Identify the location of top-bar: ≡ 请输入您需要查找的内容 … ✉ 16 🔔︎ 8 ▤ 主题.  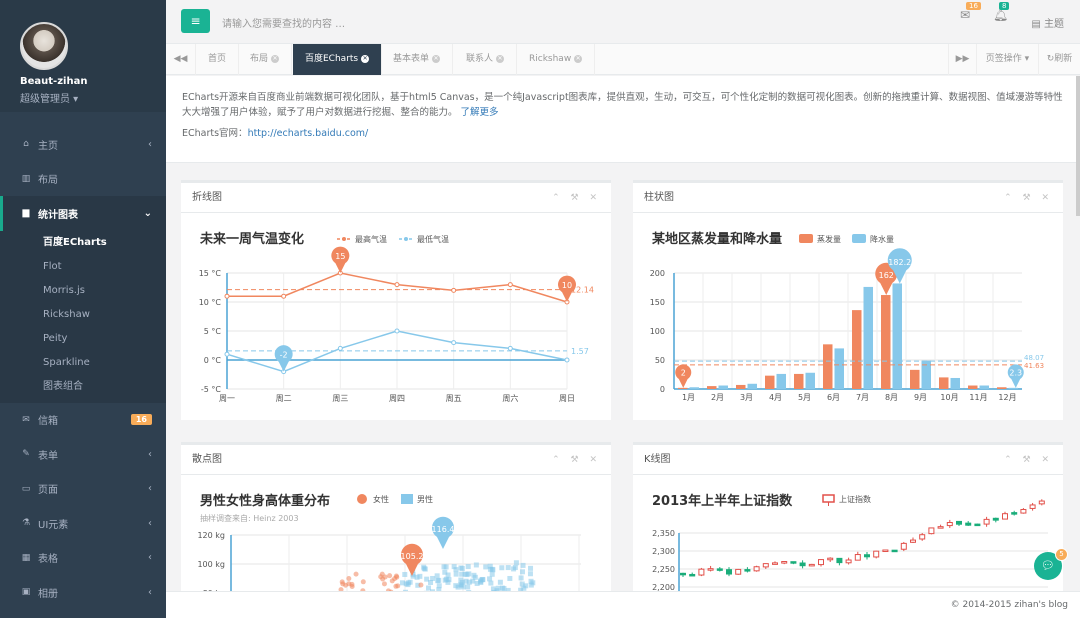
(623, 22).